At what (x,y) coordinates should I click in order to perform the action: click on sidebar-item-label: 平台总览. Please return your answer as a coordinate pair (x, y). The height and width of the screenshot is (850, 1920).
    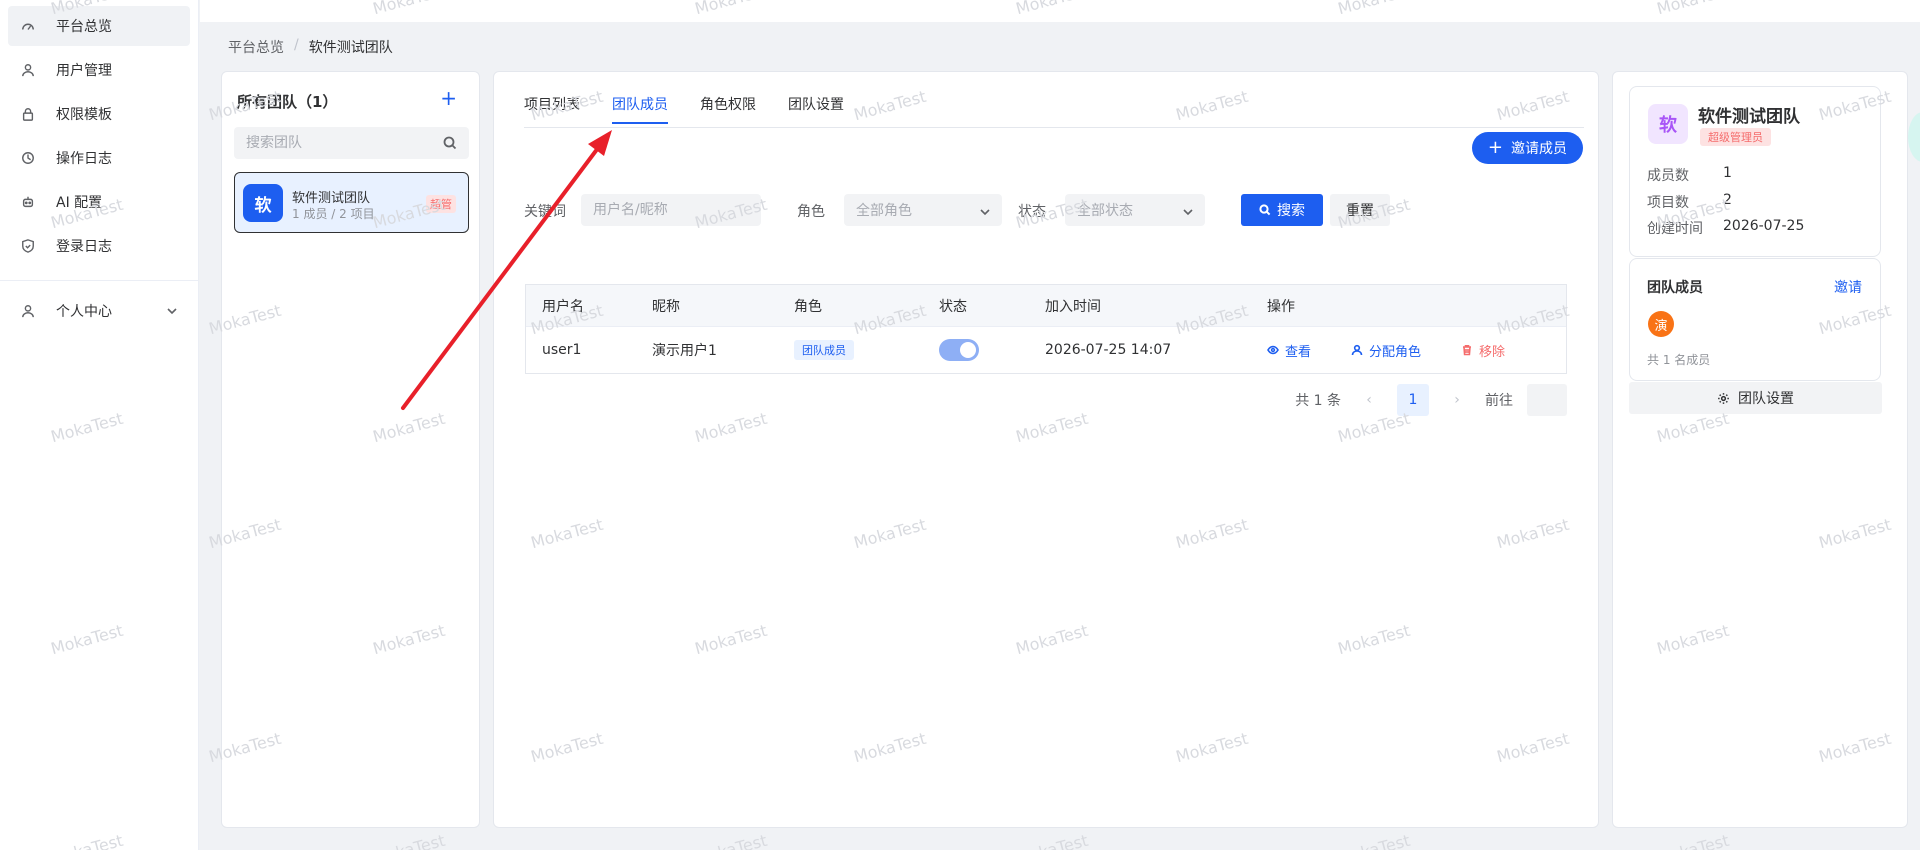
    Looking at the image, I should click on (84, 27).